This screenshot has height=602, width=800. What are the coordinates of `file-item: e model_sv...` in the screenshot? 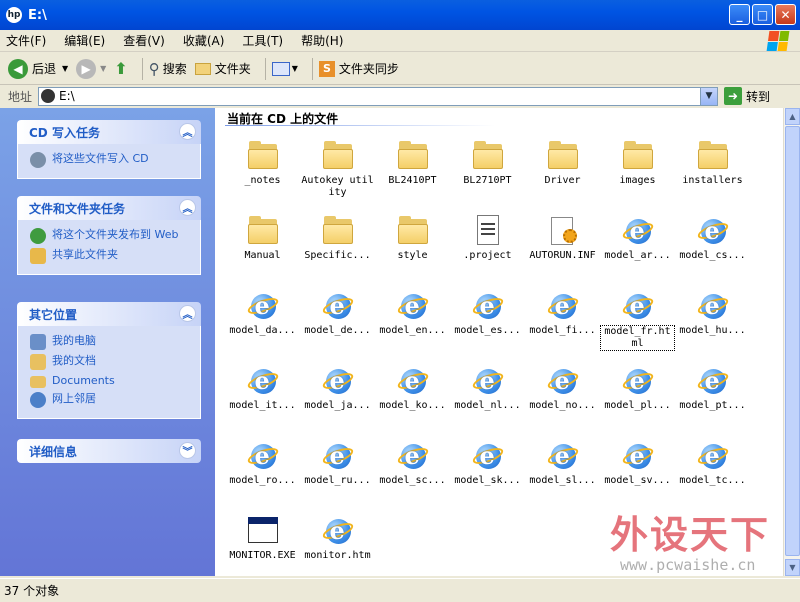 It's located at (637, 463).